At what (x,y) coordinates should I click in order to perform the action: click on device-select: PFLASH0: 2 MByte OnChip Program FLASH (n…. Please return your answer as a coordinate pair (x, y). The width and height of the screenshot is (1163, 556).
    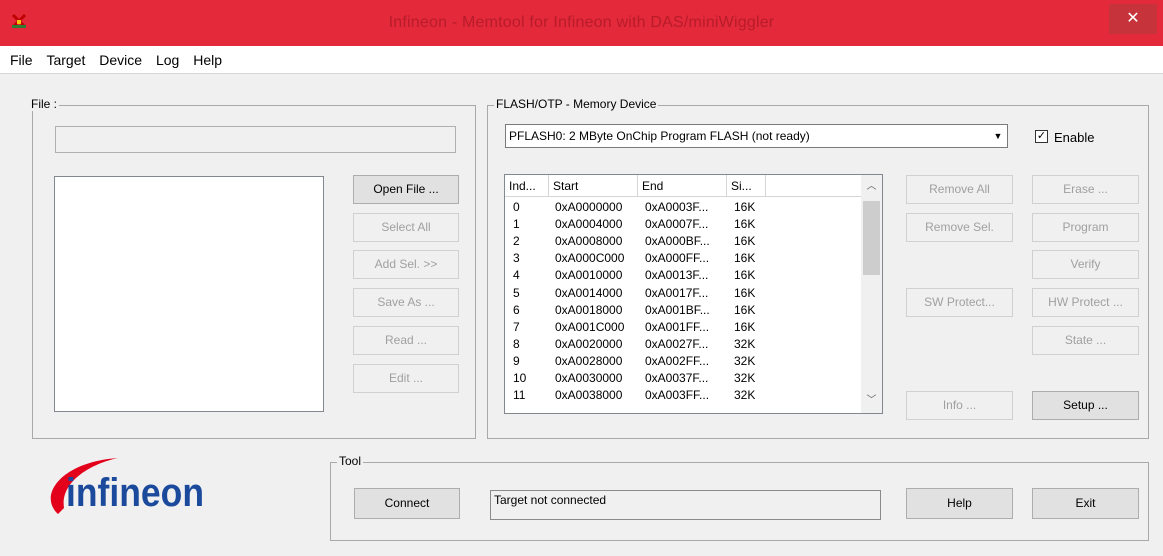
    Looking at the image, I should click on (756, 136).